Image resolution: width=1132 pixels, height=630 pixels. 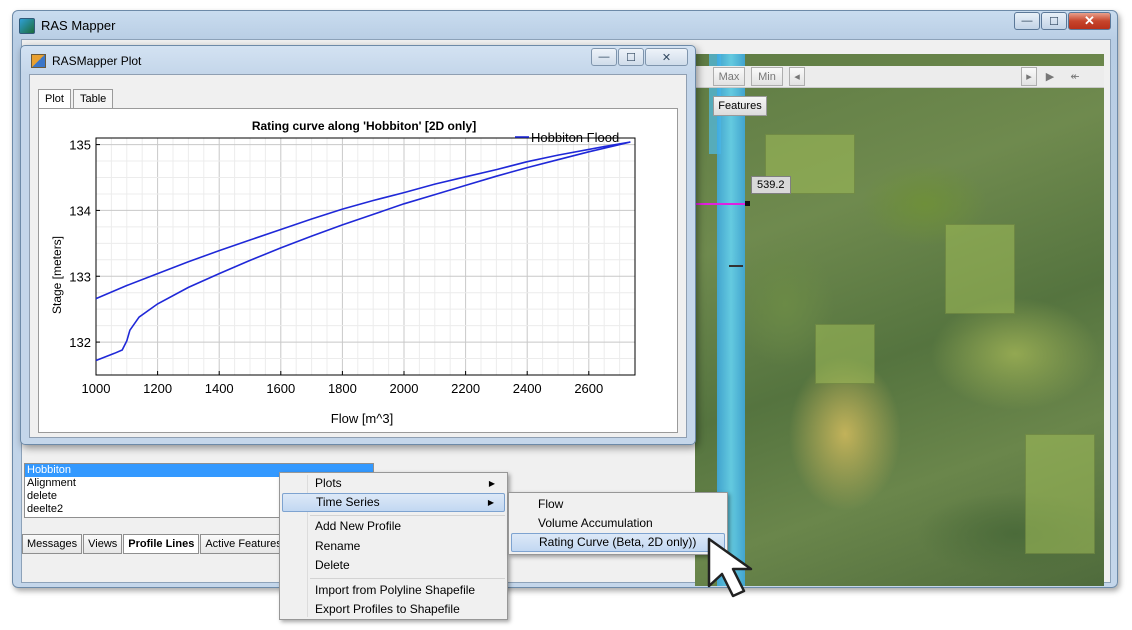 What do you see at coordinates (393, 526) in the screenshot?
I see `menu-item-add-new-profile: Add New Profile` at bounding box center [393, 526].